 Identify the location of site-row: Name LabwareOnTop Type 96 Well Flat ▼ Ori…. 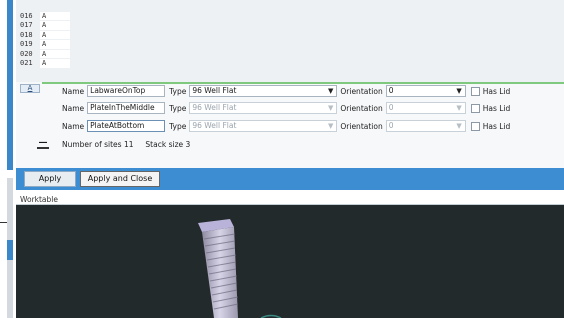
(287, 91).